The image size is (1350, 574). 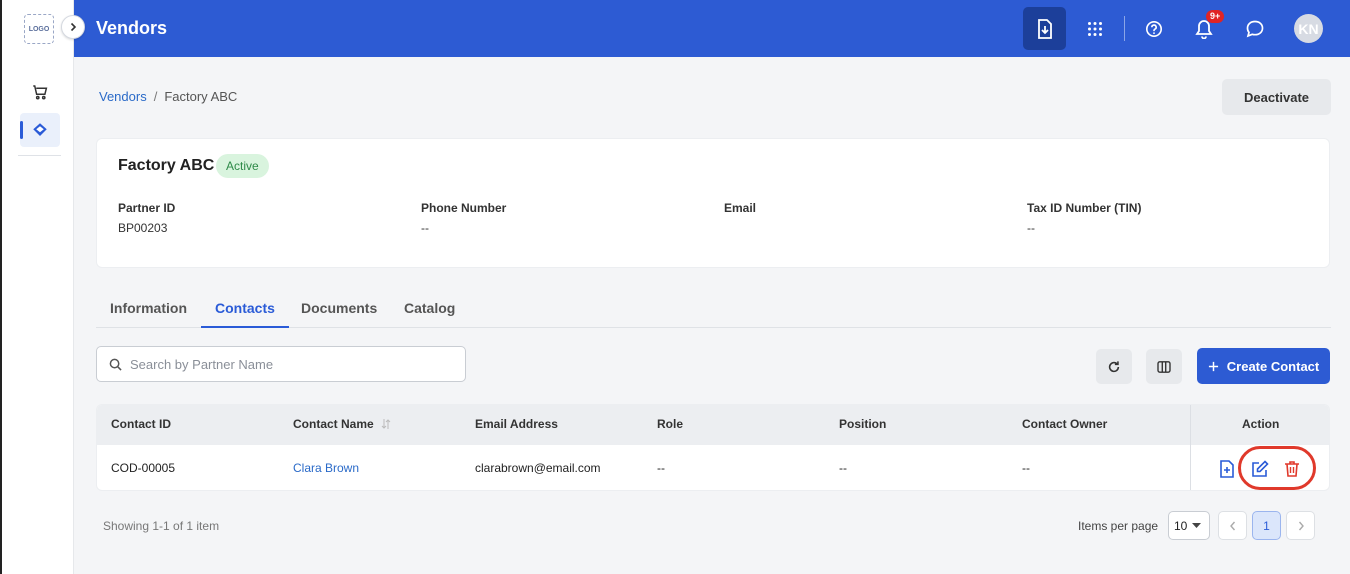 What do you see at coordinates (713, 309) in the screenshot?
I see `detail-tabs: Information Contacts Documents Catalog` at bounding box center [713, 309].